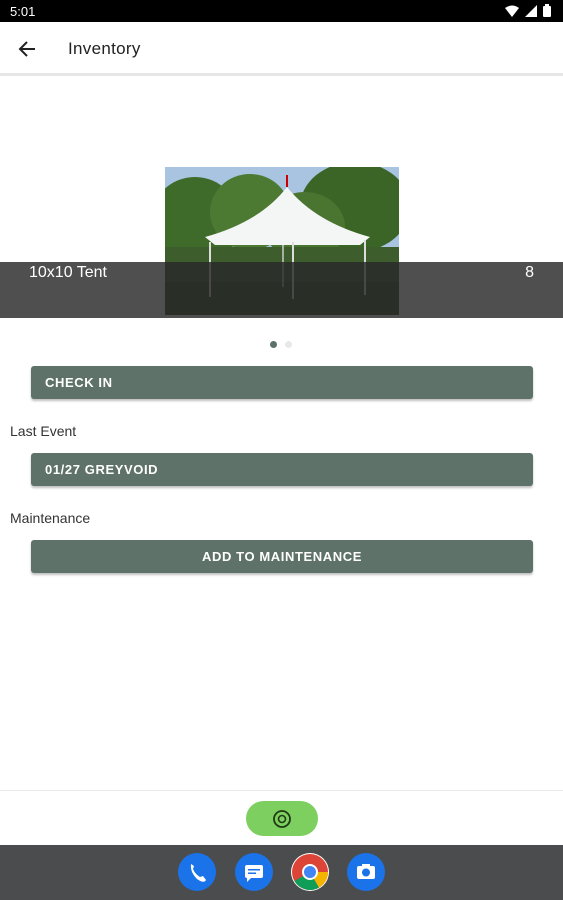 The height and width of the screenshot is (900, 563). I want to click on status-time: 5:01, so click(23, 11).